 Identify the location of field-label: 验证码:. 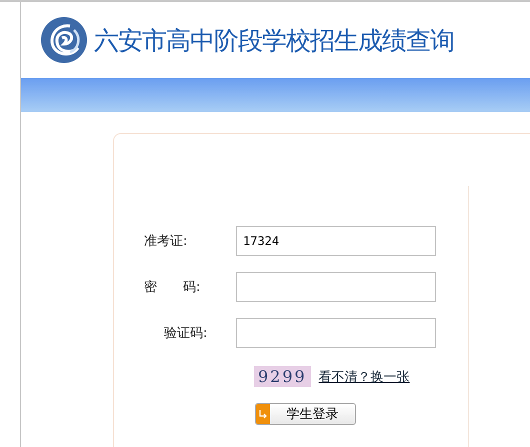
(185, 333).